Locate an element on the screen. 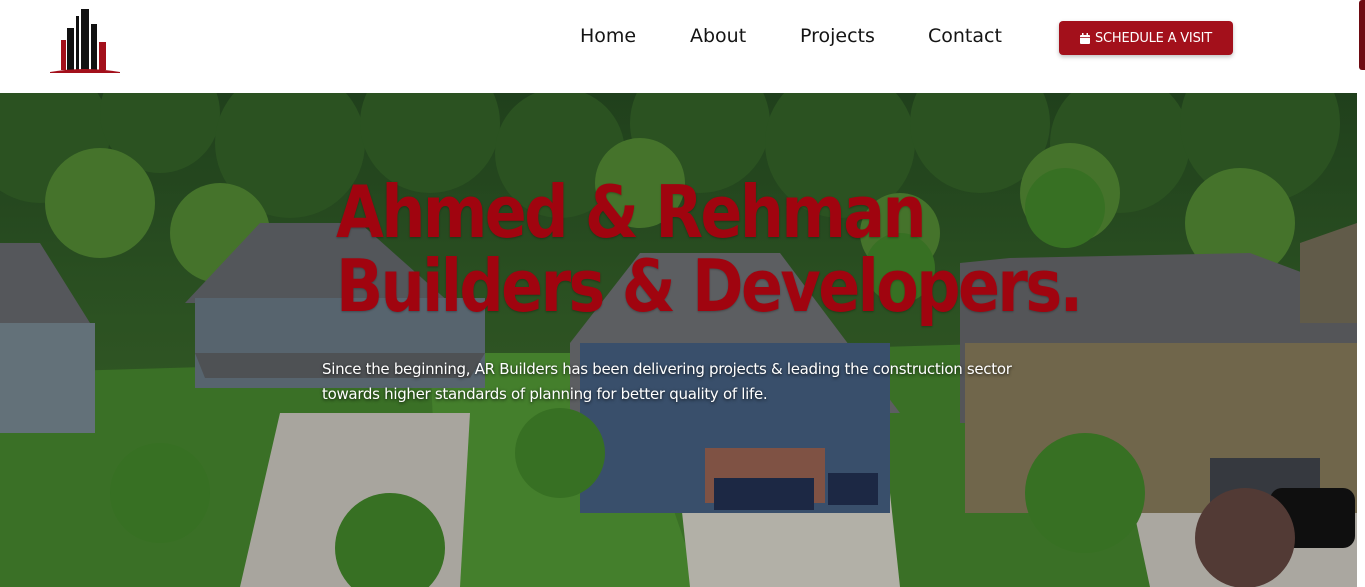  scrollbar-thumb is located at coordinates (1362, 35).